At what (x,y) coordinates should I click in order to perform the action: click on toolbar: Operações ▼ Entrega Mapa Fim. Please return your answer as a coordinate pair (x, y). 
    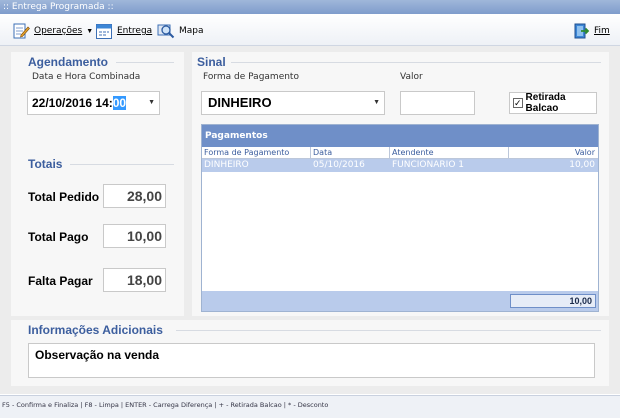
    Looking at the image, I should click on (310, 30).